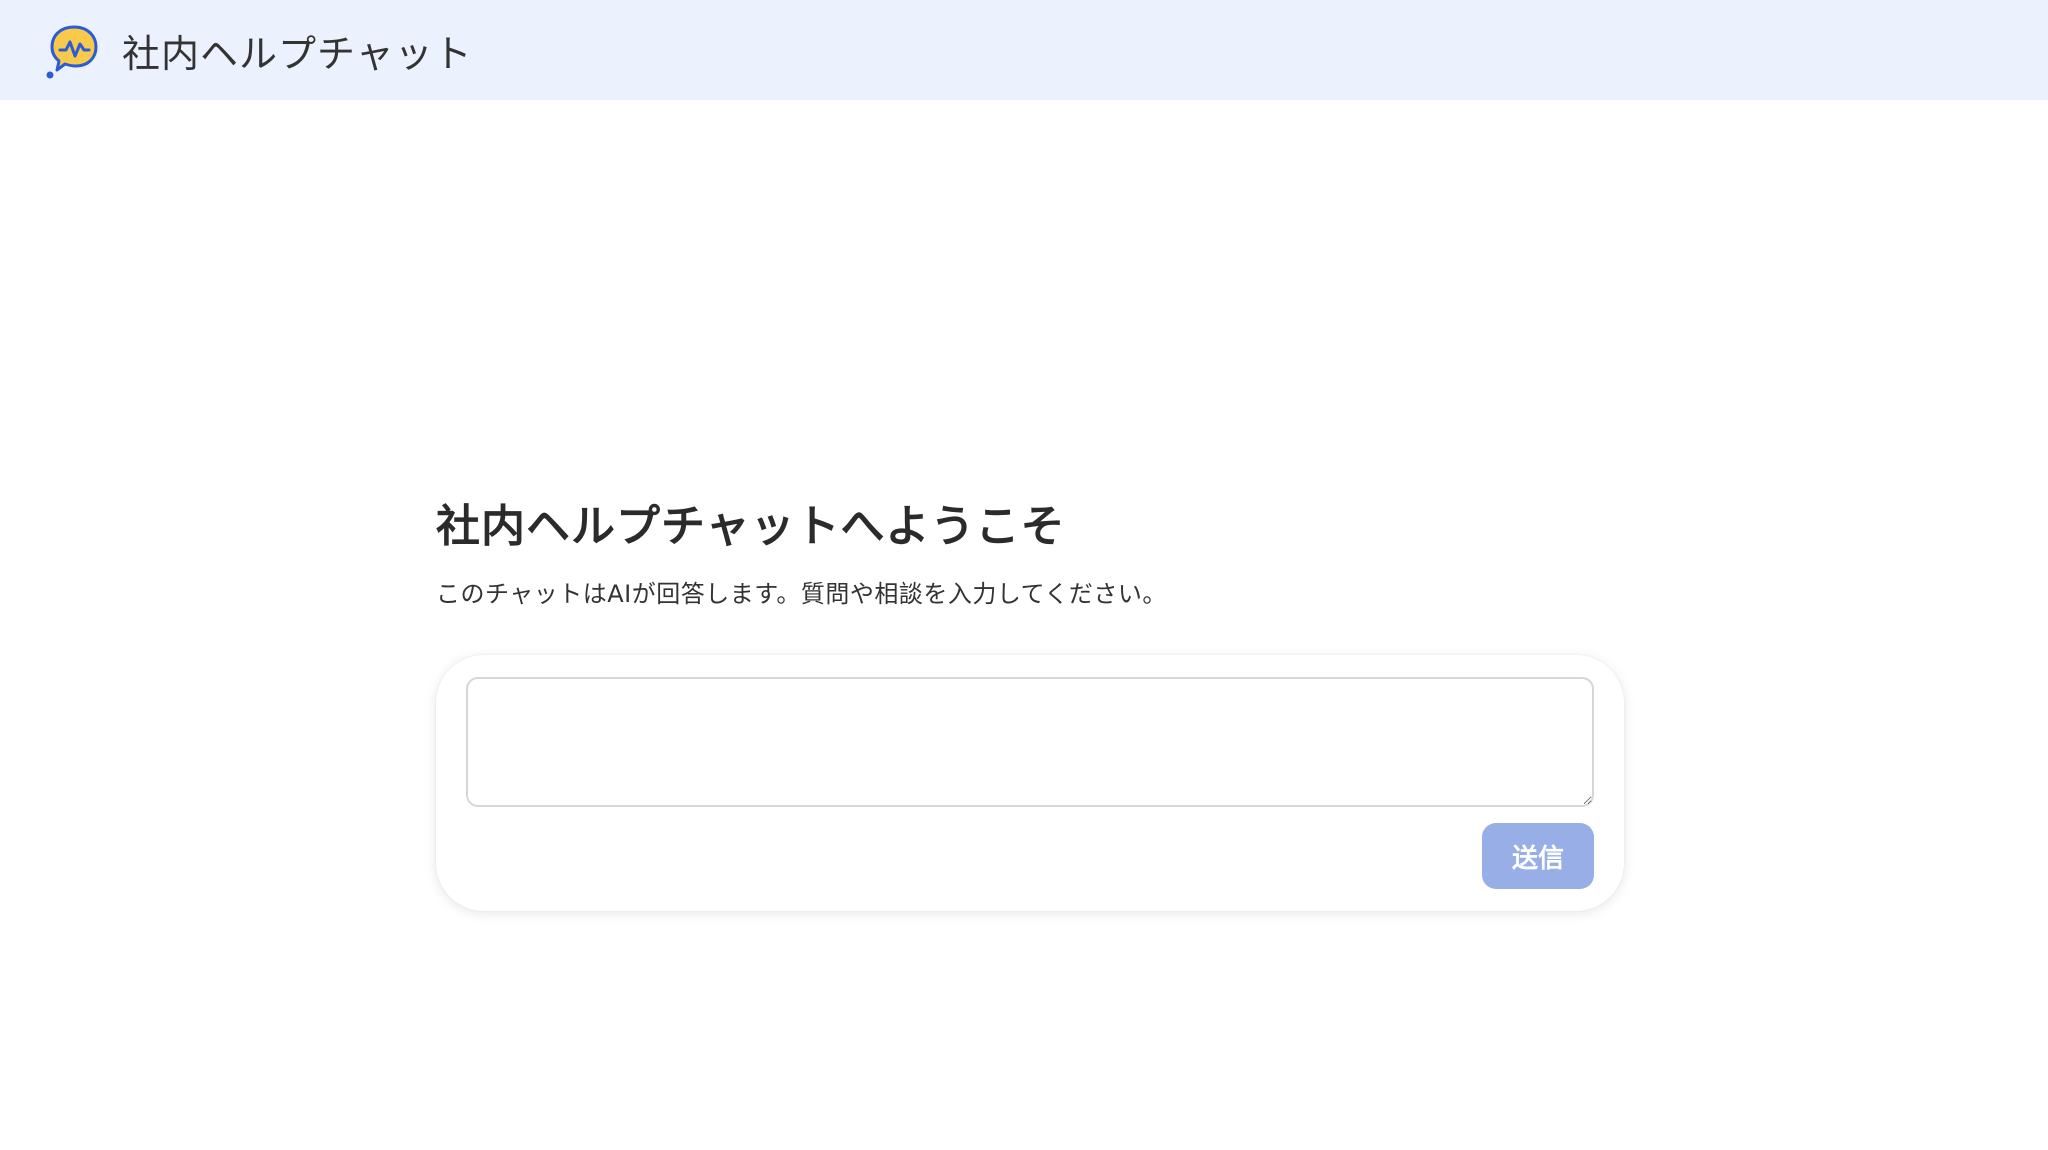 Image resolution: width=2048 pixels, height=1150 pixels. Describe the element at coordinates (297, 53) in the screenshot. I see `app-title: 社内ヘルプチャット` at that location.